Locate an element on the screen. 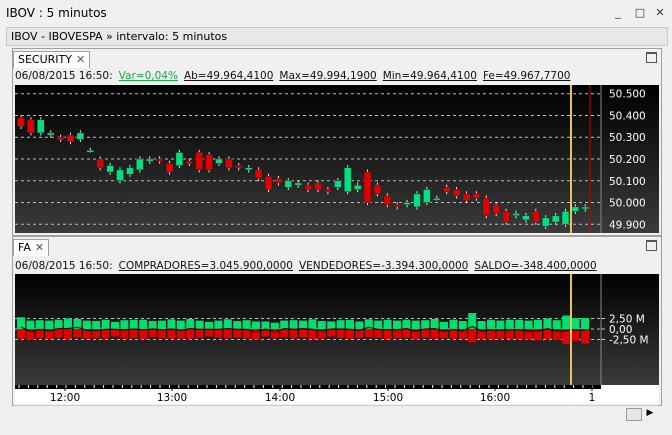 The image size is (672, 435). tab-fa: FA ✕ is located at coordinates (31, 247).